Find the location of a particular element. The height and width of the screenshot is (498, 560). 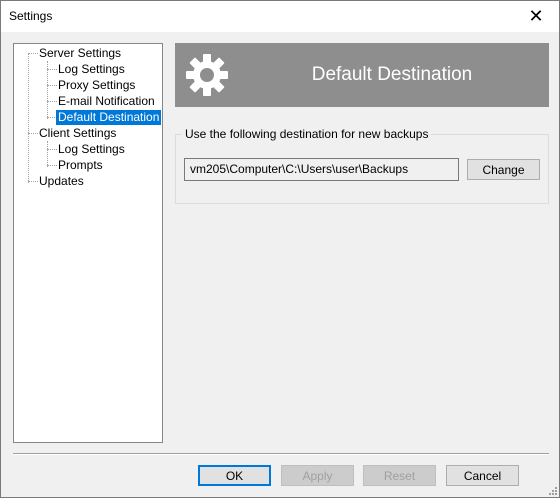

tree-item-client-log-settings: Log Settings is located at coordinates (91, 149).